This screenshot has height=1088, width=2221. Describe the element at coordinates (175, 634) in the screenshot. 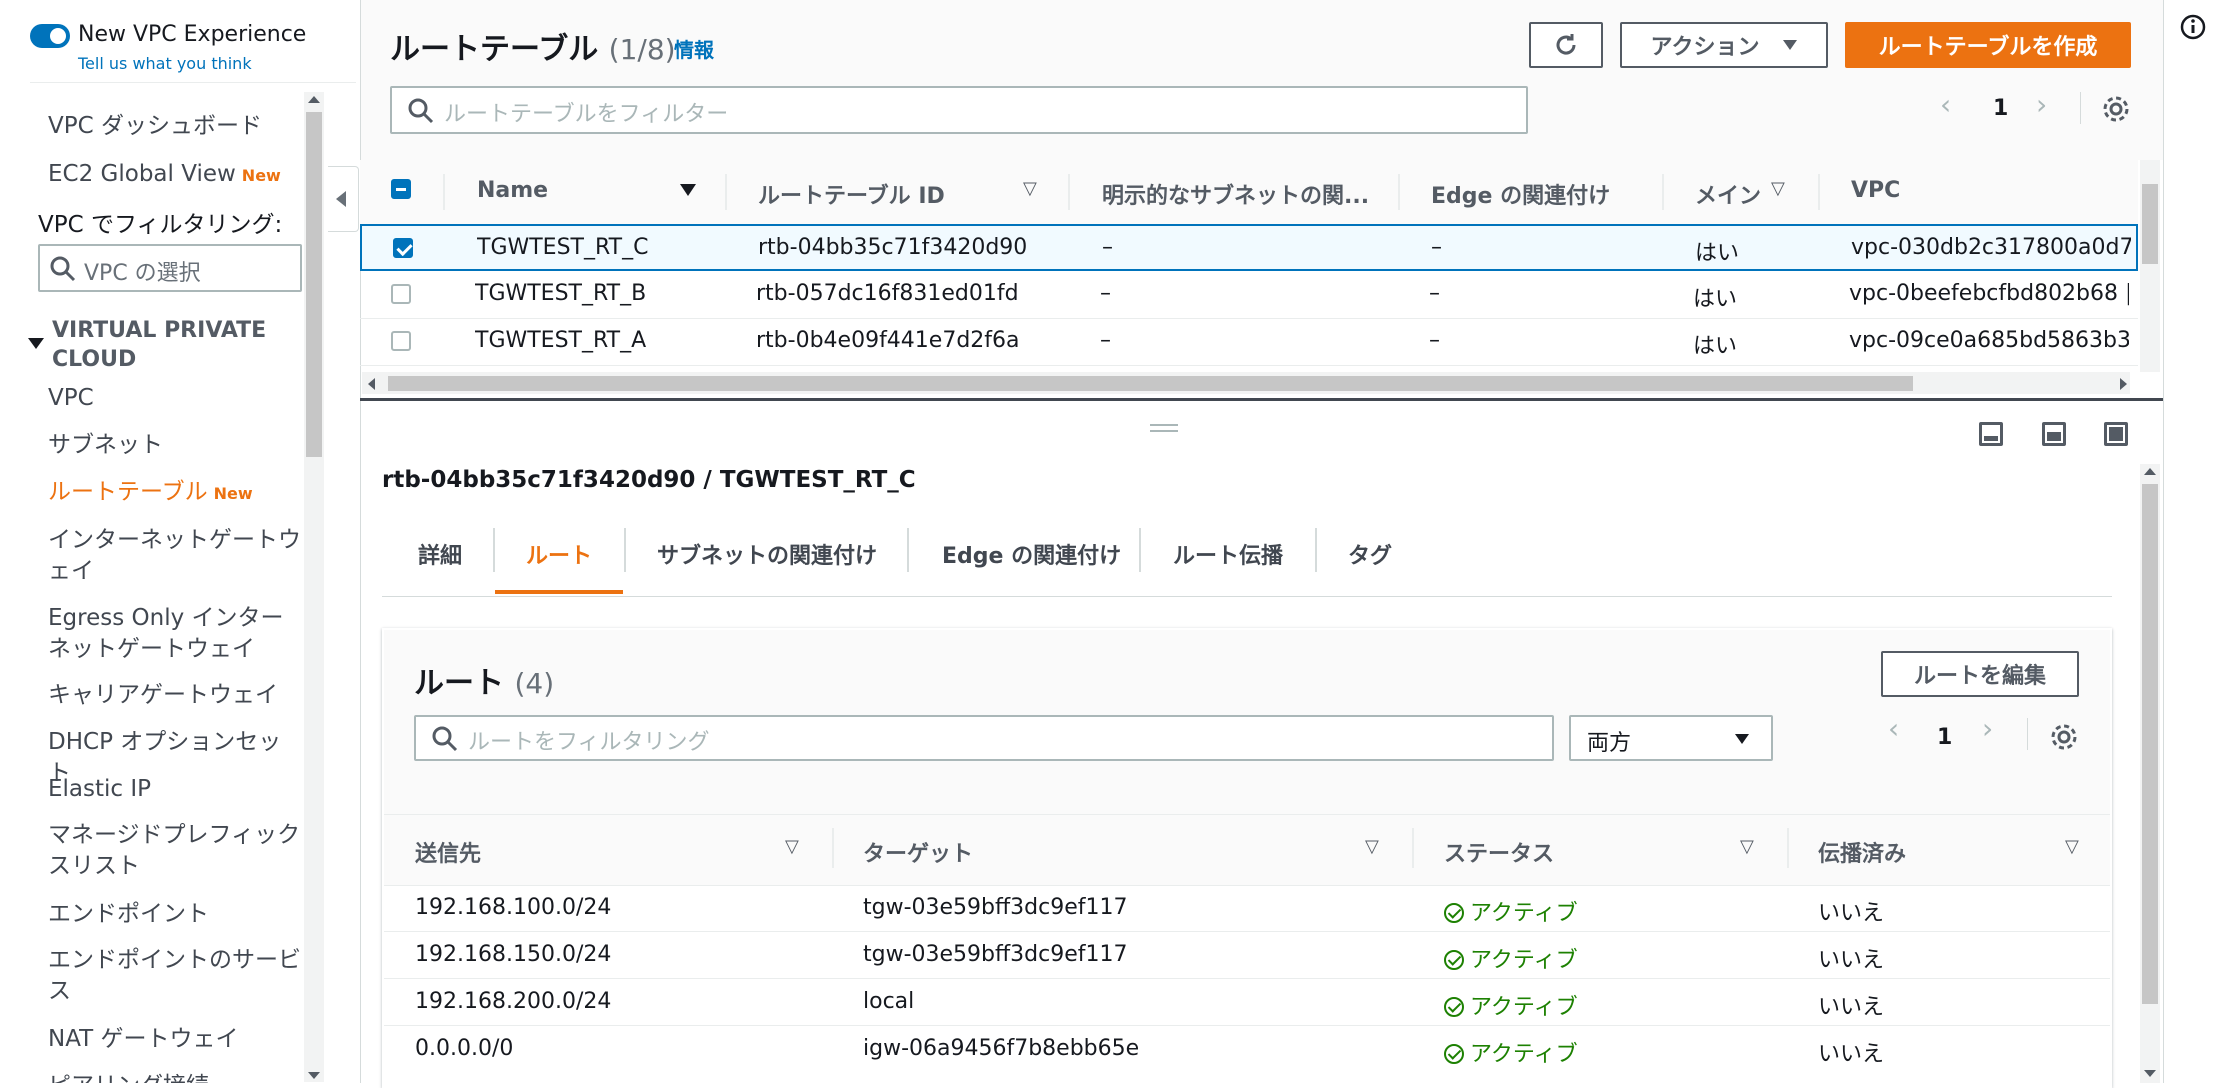

I see `sidebar-item-egress-only-igw: Egress Only インターネットゲートウェイ` at that location.